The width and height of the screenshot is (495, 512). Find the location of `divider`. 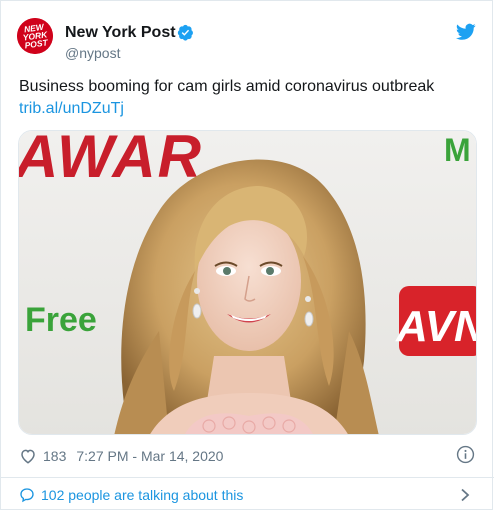

divider is located at coordinates (247, 477).